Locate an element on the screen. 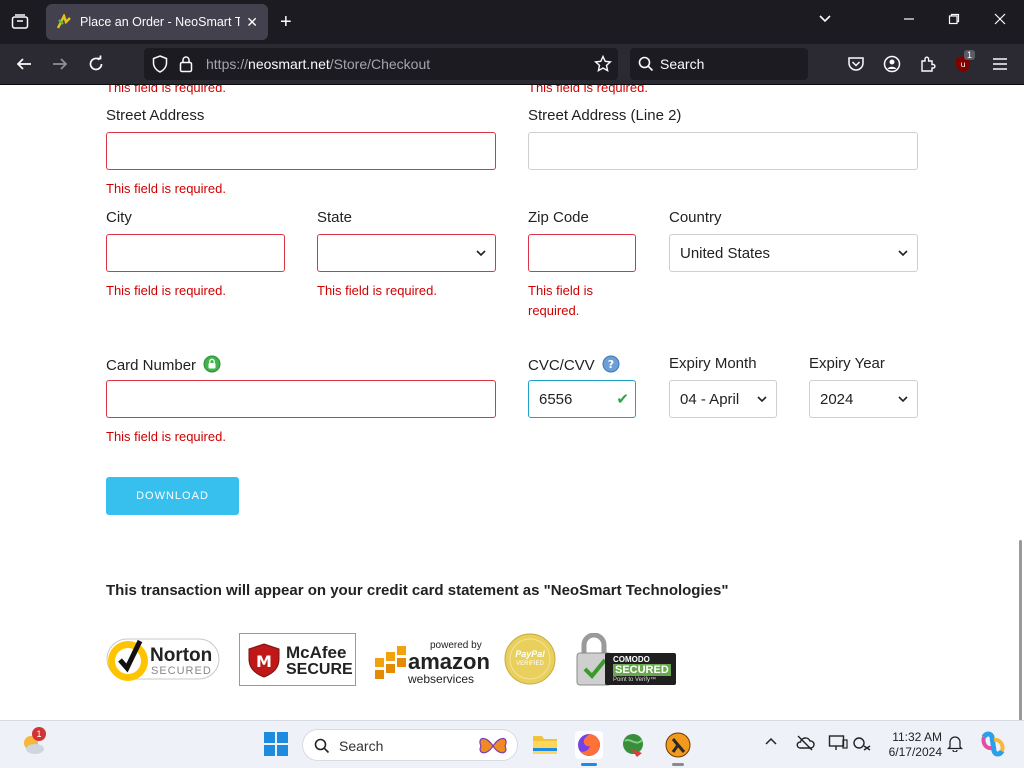 The width and height of the screenshot is (1024, 768). browser-search-box: Search is located at coordinates (719, 64).